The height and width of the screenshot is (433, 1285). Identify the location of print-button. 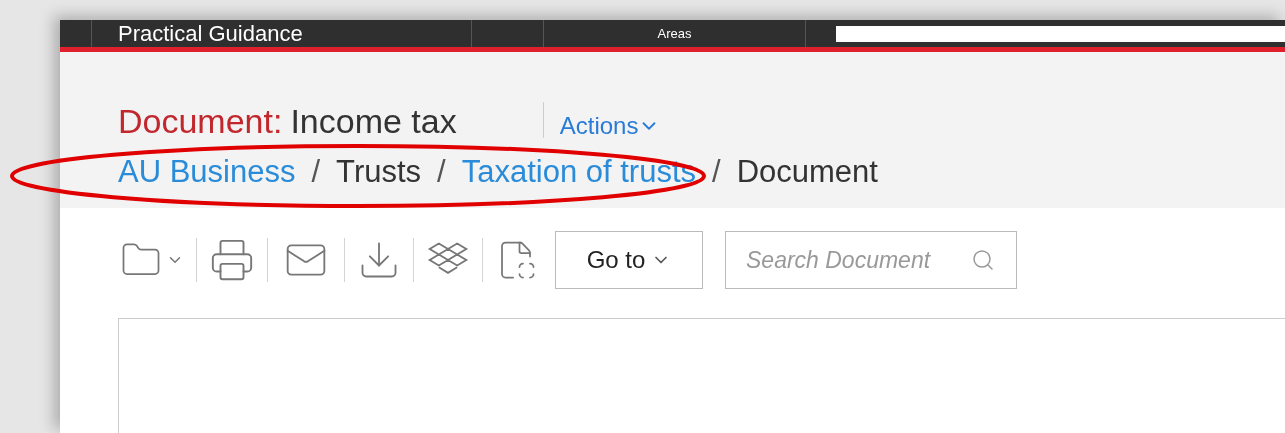
(232, 260).